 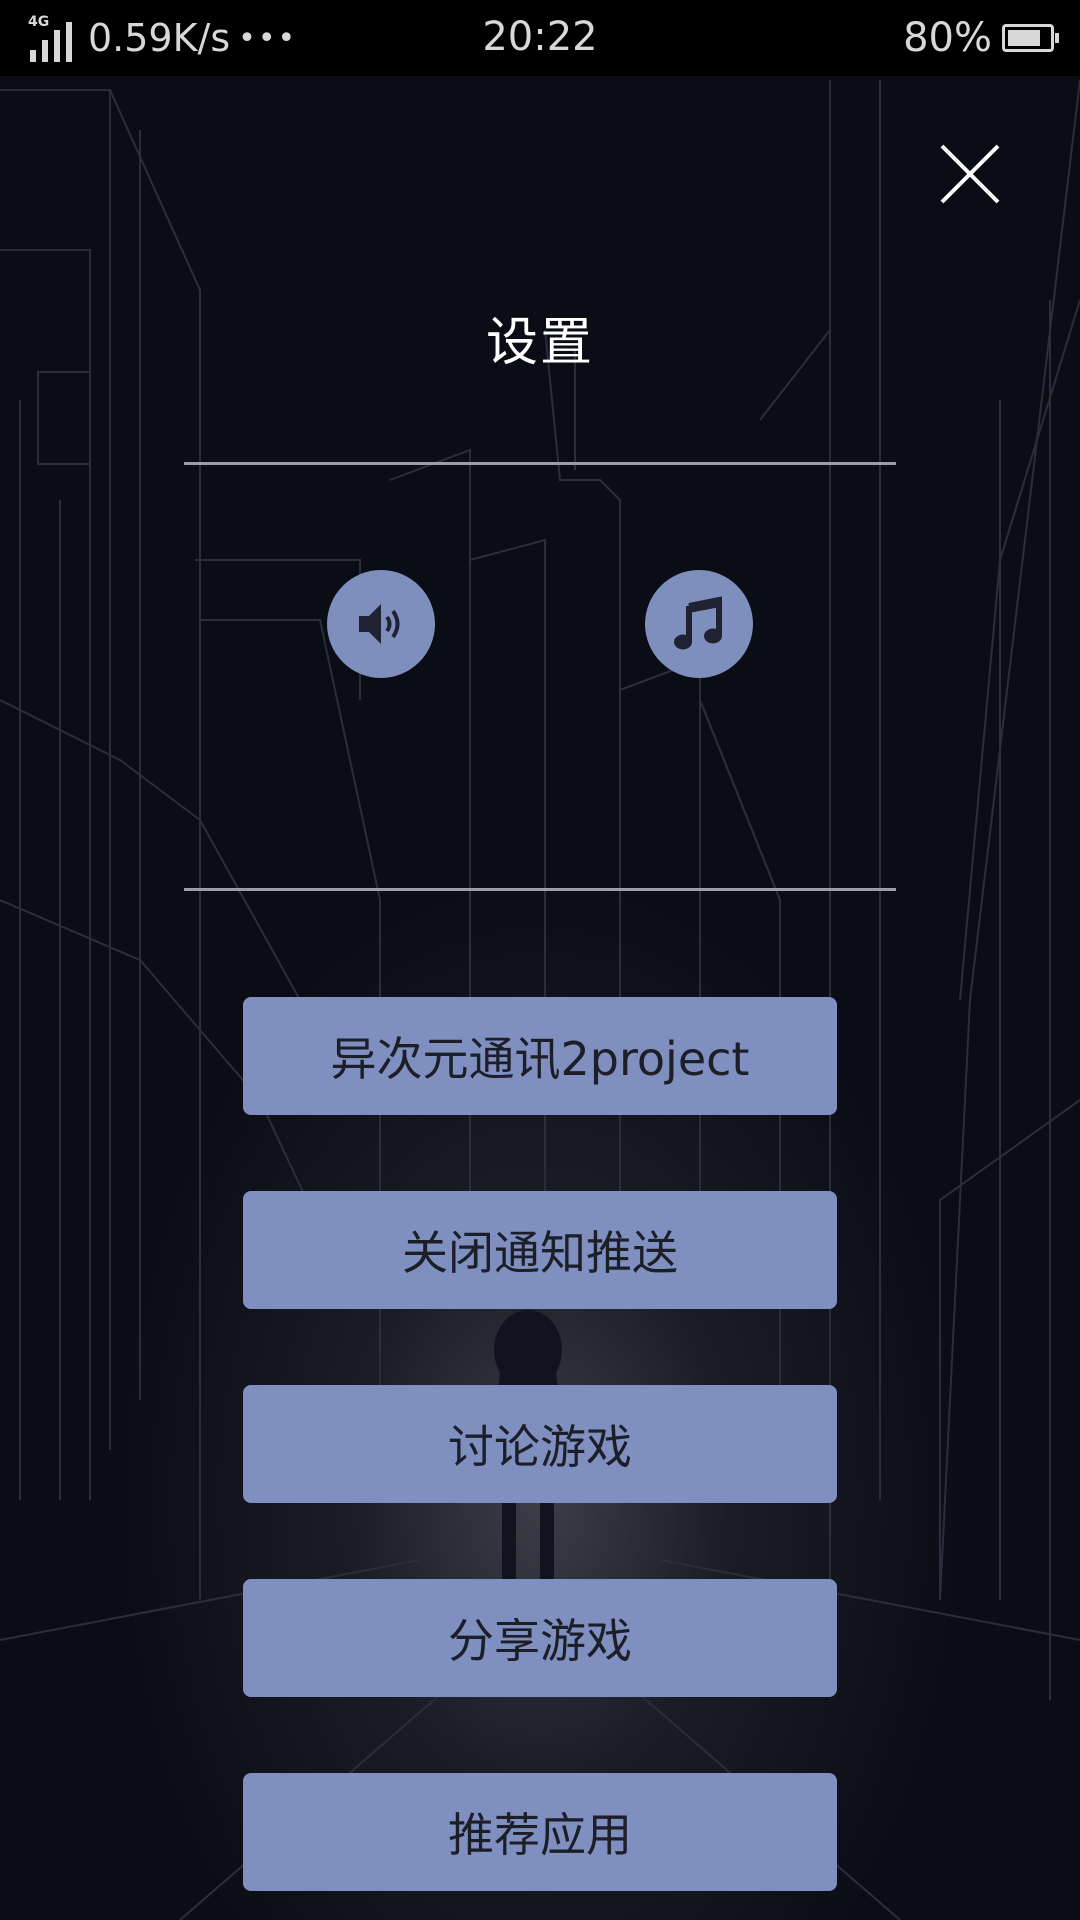 I want to click on status-right-group: 80%, so click(x=981, y=38).